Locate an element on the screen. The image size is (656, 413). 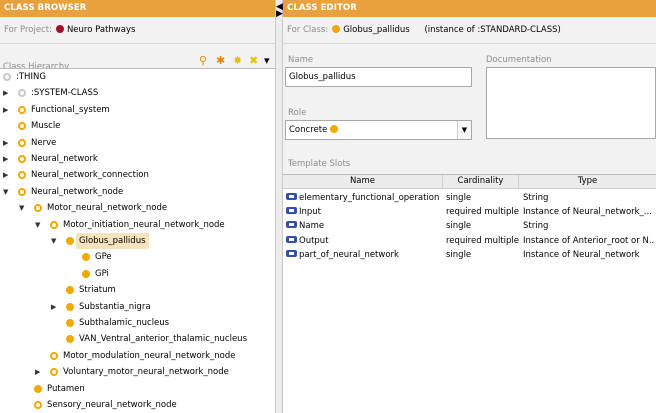
role-select: Concrete ▼ is located at coordinates (378, 130).